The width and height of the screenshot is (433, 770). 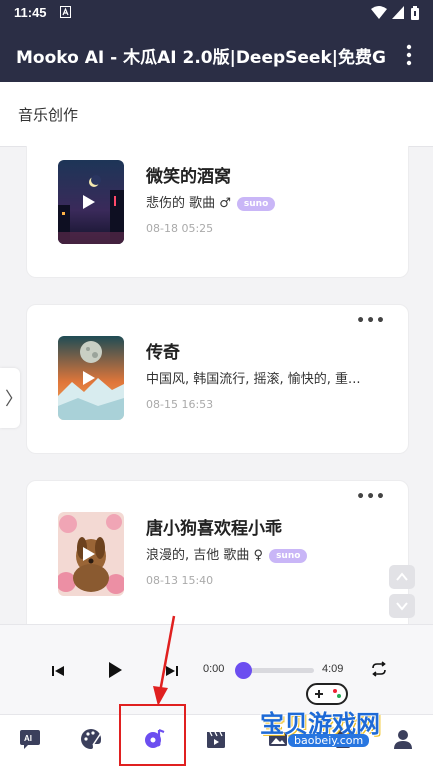 What do you see at coordinates (48, 115) in the screenshot?
I see `section-title: 音乐创作` at bounding box center [48, 115].